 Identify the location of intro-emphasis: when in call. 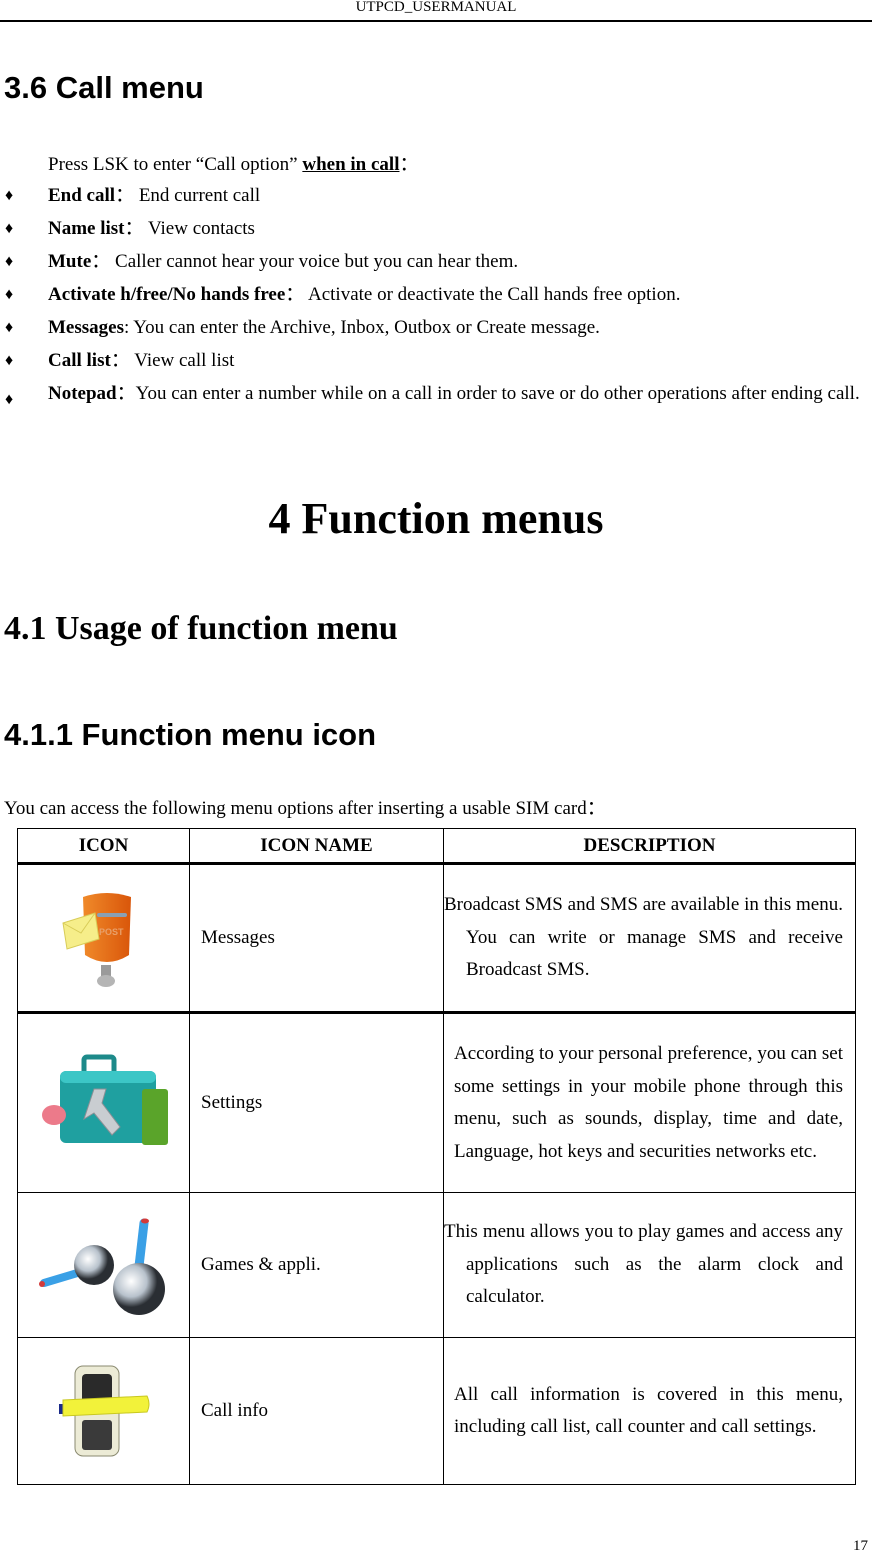
(351, 164).